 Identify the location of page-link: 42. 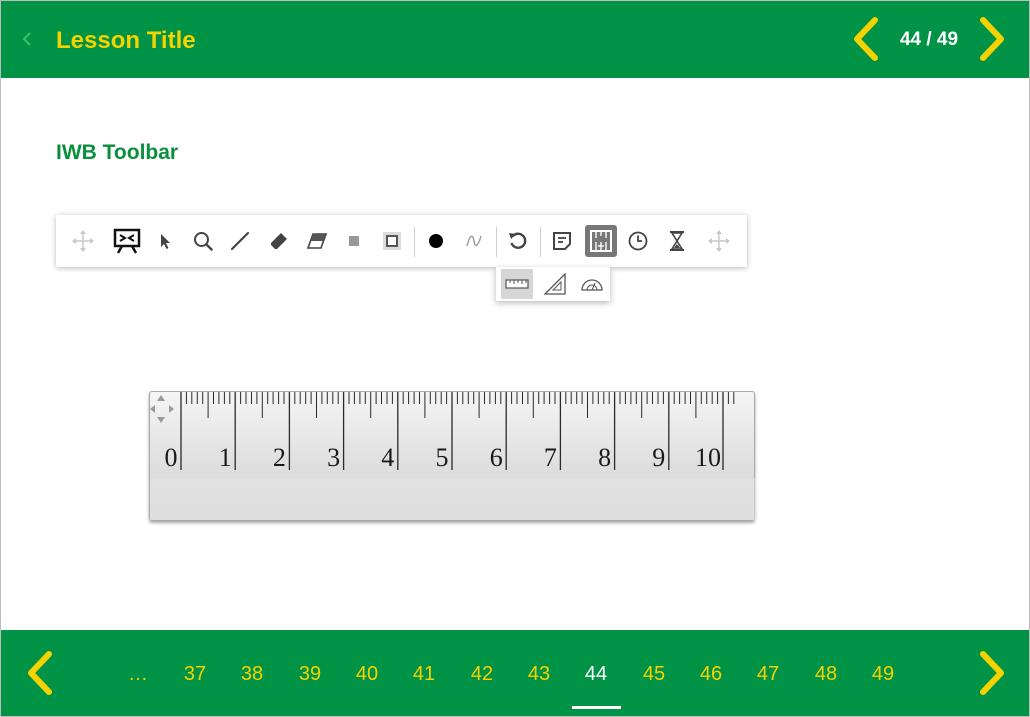
(482, 674).